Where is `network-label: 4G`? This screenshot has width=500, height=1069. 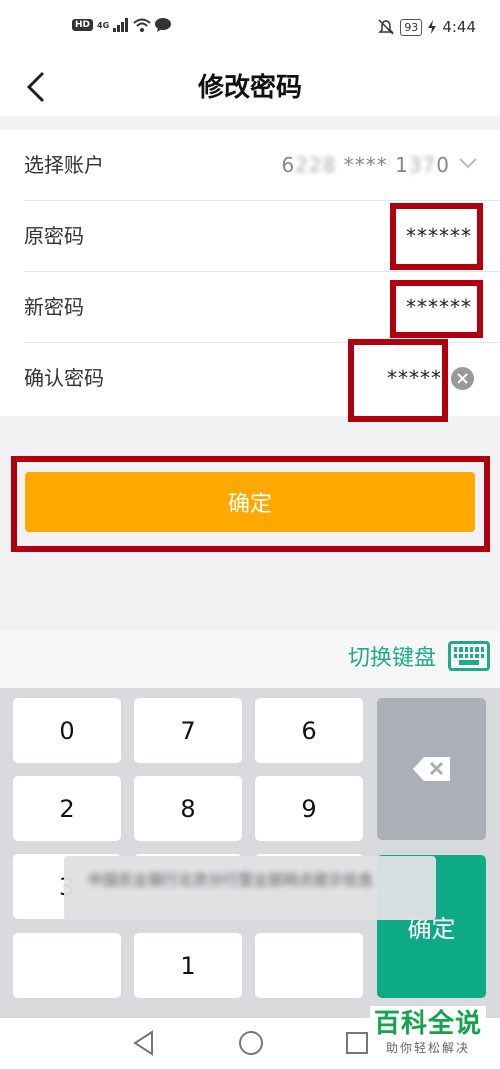 network-label: 4G is located at coordinates (103, 25).